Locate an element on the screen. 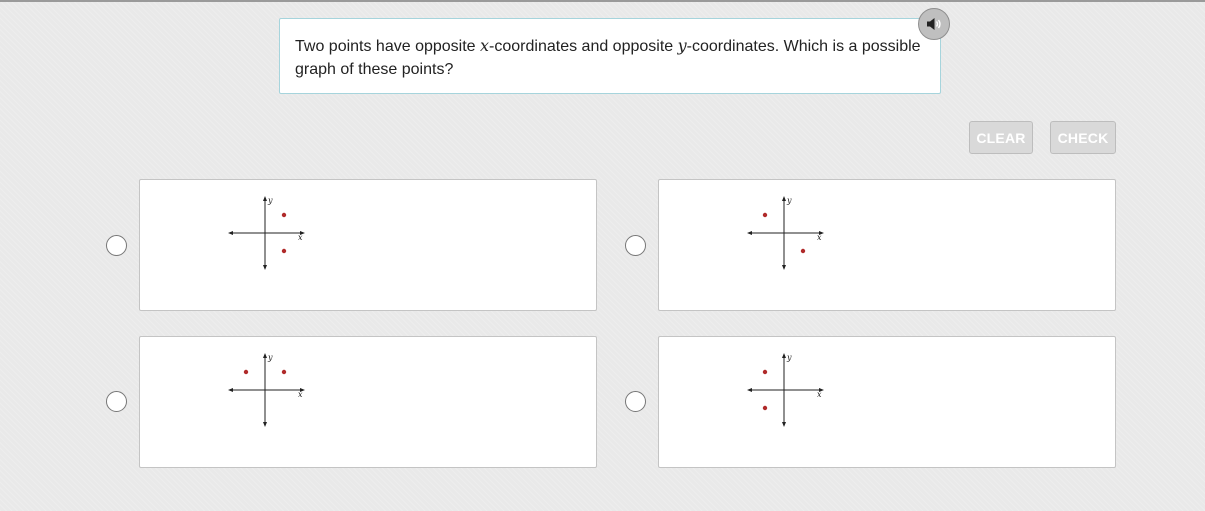  audio-button is located at coordinates (934, 24).